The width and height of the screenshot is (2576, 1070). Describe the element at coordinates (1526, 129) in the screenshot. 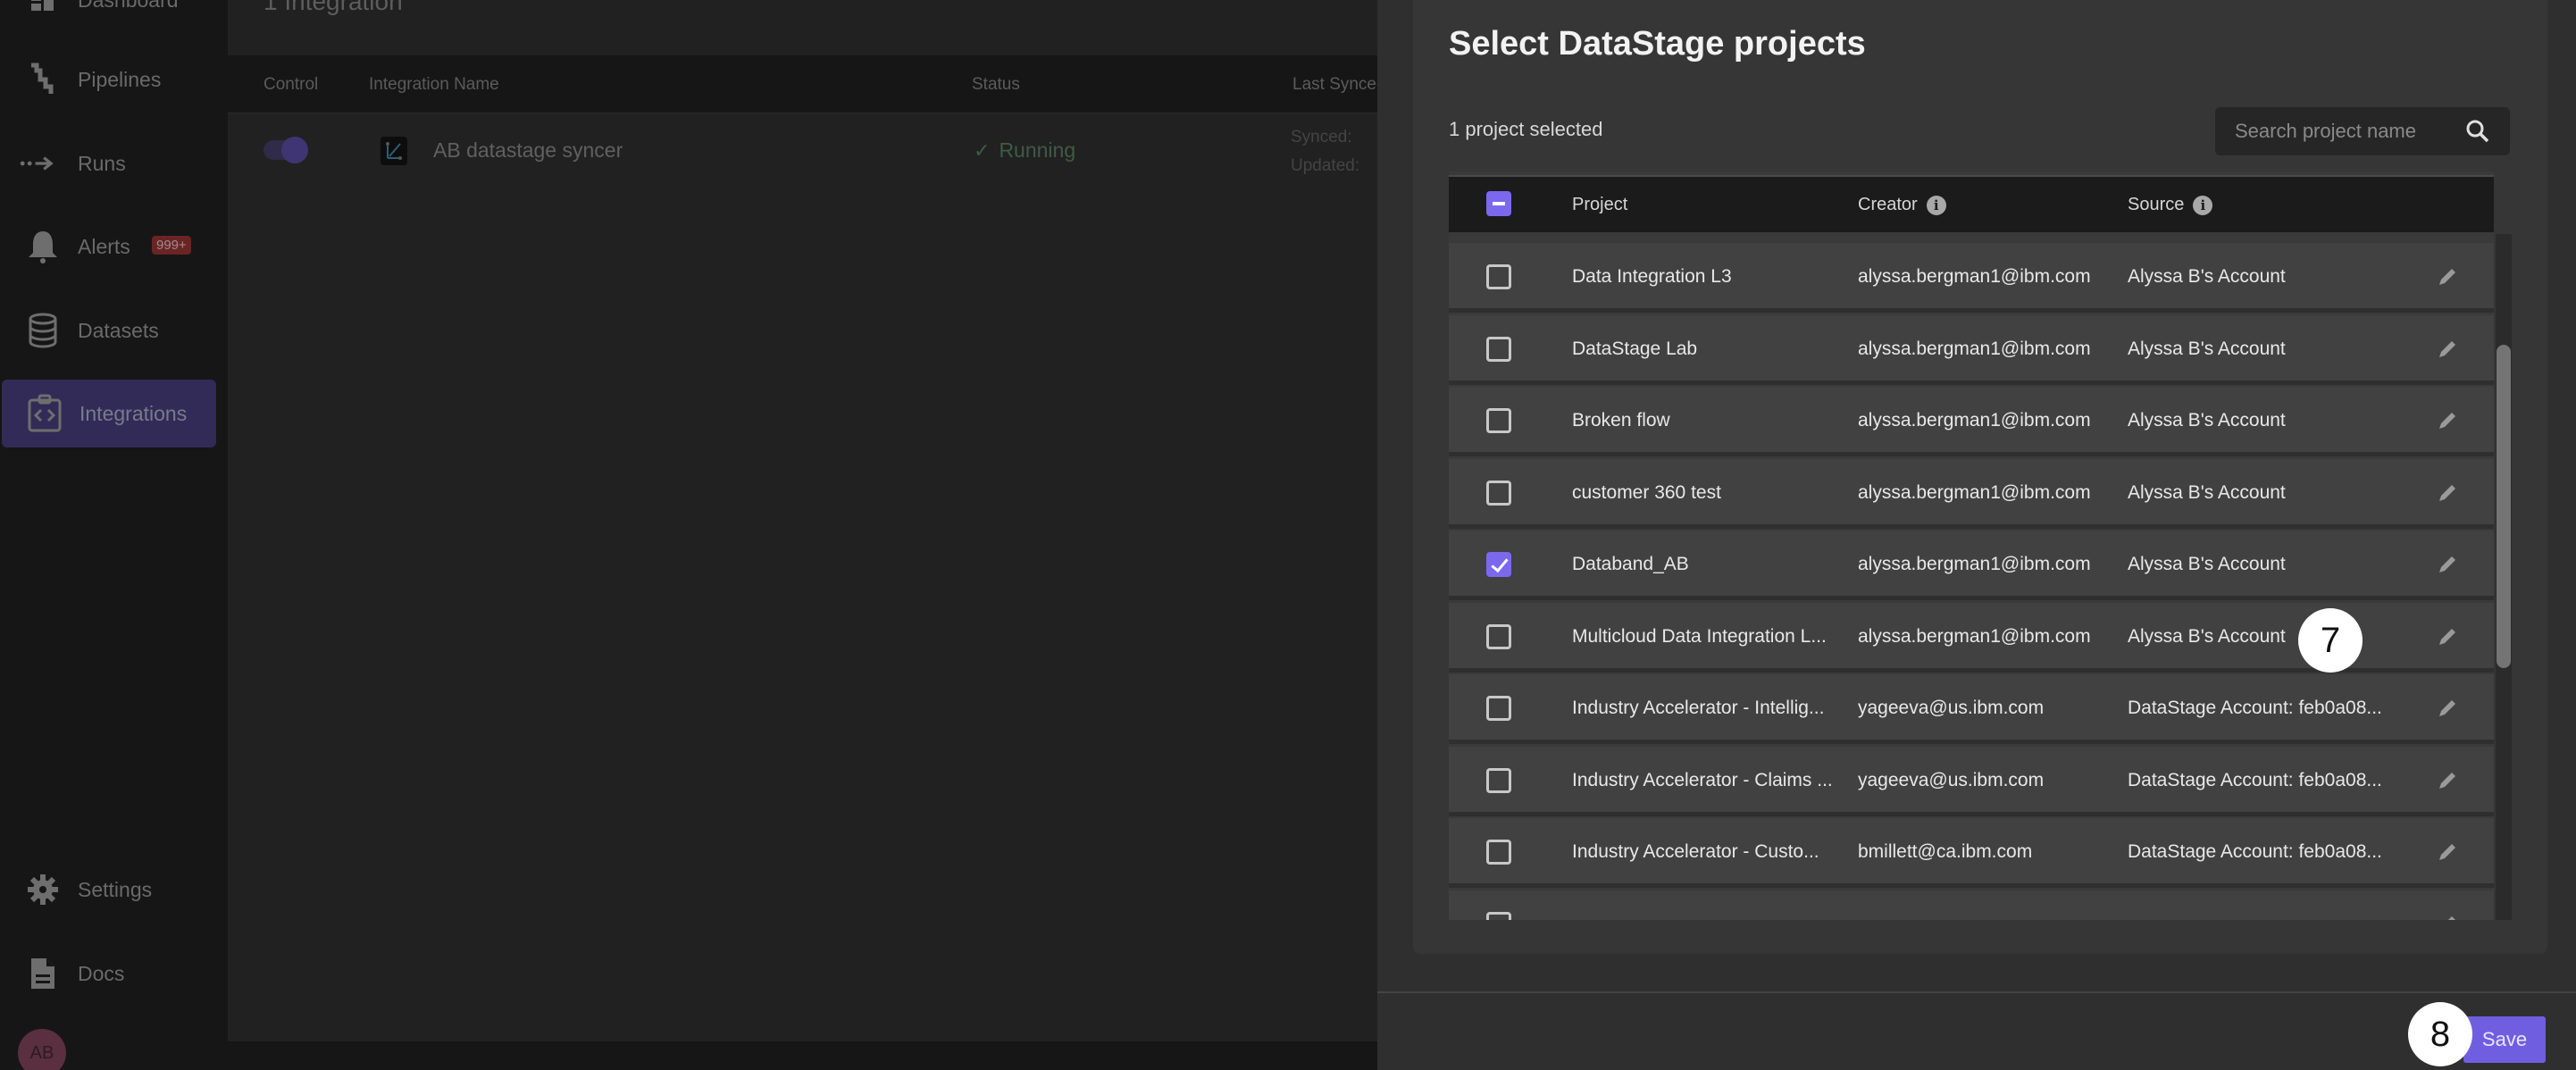

I see `selected-count: 1 project selected` at that location.